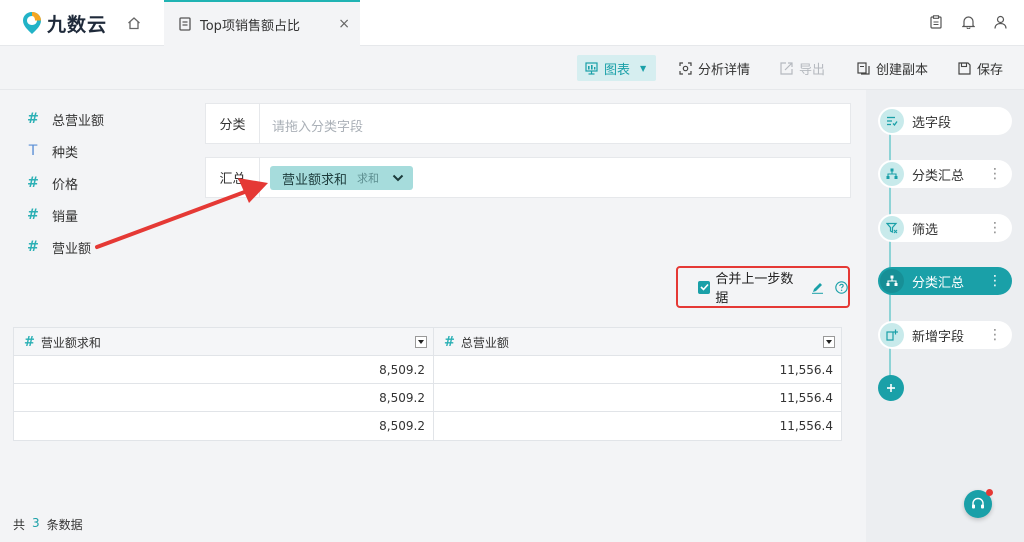 The image size is (1024, 542). What do you see at coordinates (724, 70) in the screenshot?
I see `analysis-detail-label: 分析详情` at bounding box center [724, 70].